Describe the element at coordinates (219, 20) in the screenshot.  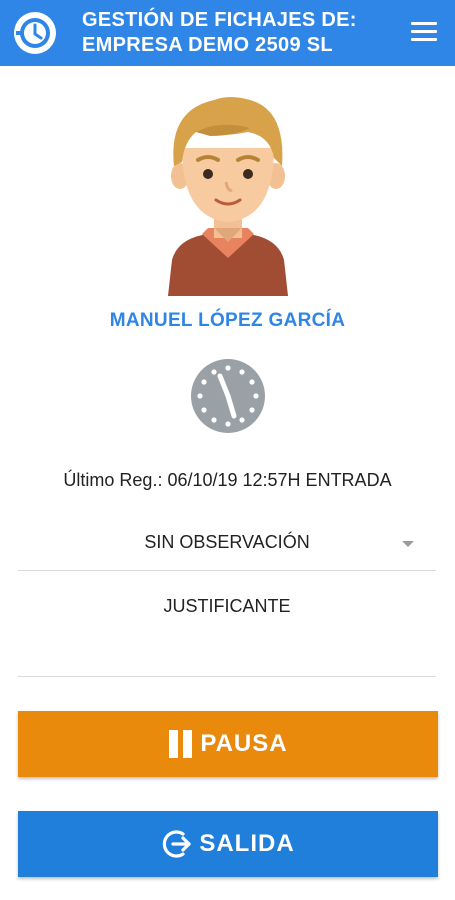
I see `header-title-line1: GESTIÓN DE FICHAJES DE:` at that location.